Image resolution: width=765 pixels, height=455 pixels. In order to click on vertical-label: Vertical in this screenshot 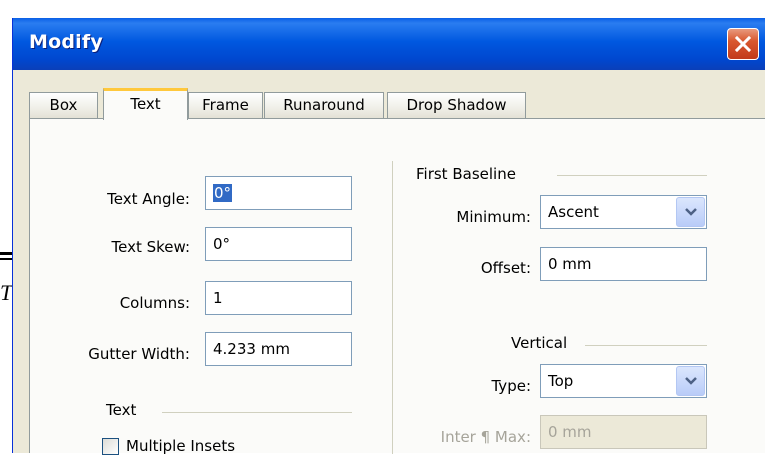, I will do `click(539, 343)`.